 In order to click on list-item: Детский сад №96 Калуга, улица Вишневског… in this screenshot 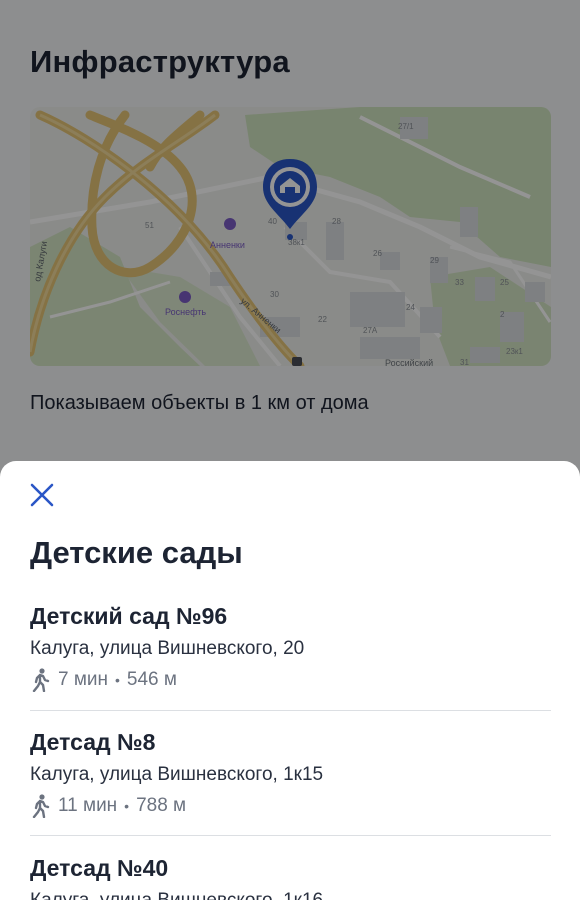, I will do `click(290, 646)`.